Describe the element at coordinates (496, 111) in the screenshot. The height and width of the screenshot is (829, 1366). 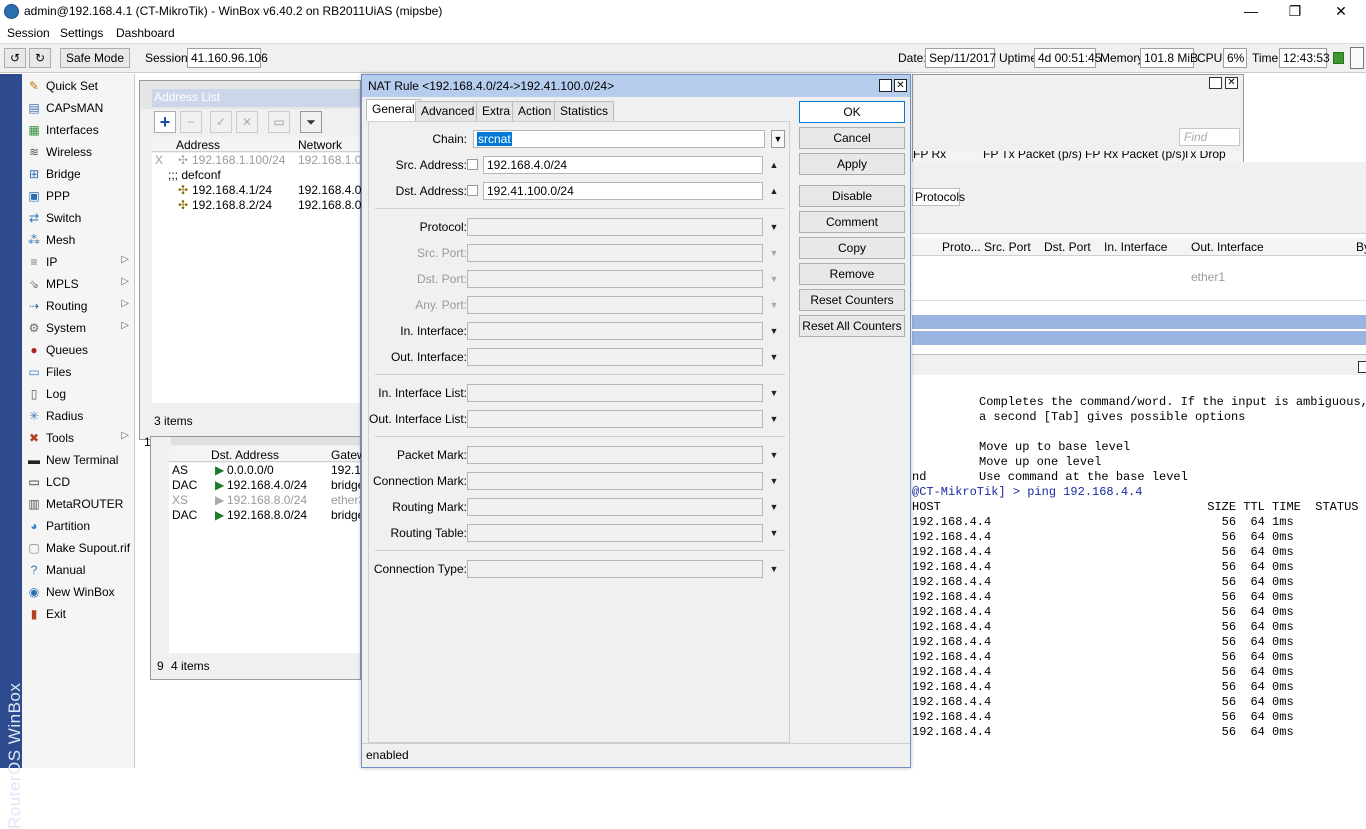
I see `tab-extra: Extra` at that location.